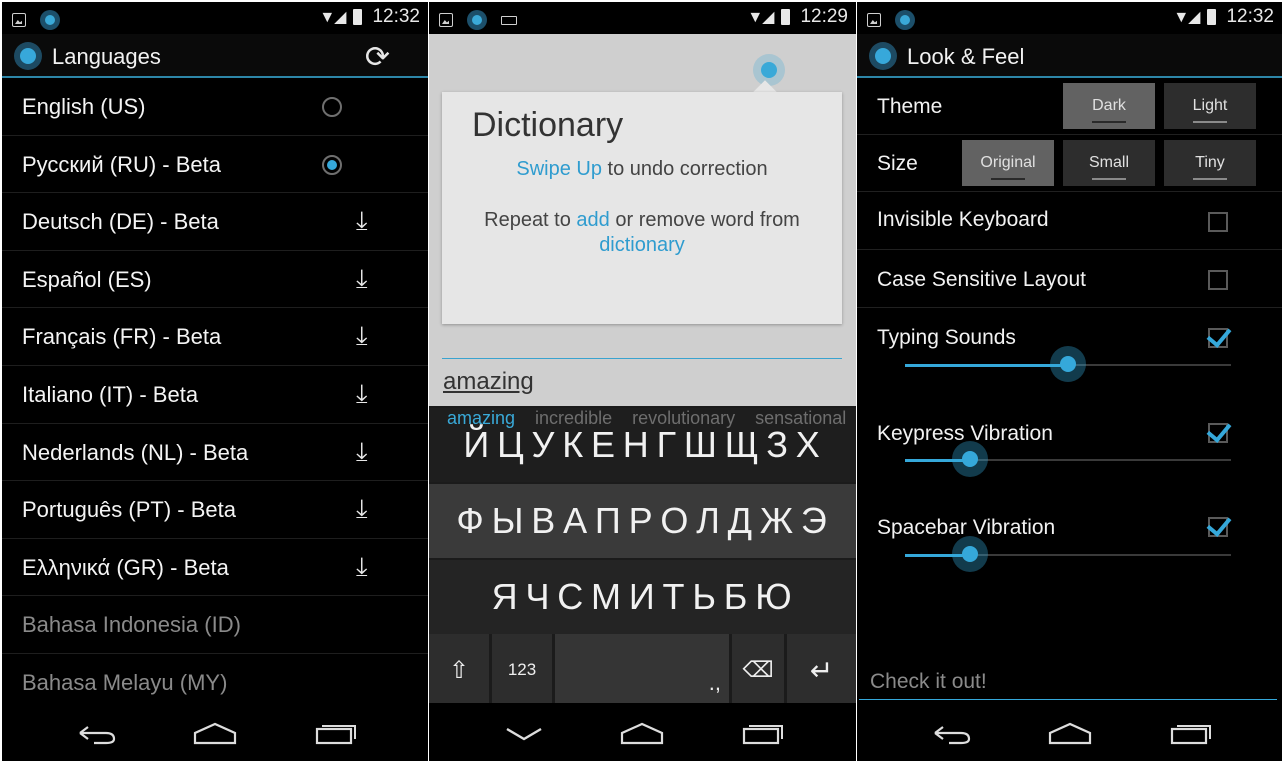 The height and width of the screenshot is (763, 1284). What do you see at coordinates (1210, 163) in the screenshot?
I see `size-tiny-button: Tiny` at bounding box center [1210, 163].